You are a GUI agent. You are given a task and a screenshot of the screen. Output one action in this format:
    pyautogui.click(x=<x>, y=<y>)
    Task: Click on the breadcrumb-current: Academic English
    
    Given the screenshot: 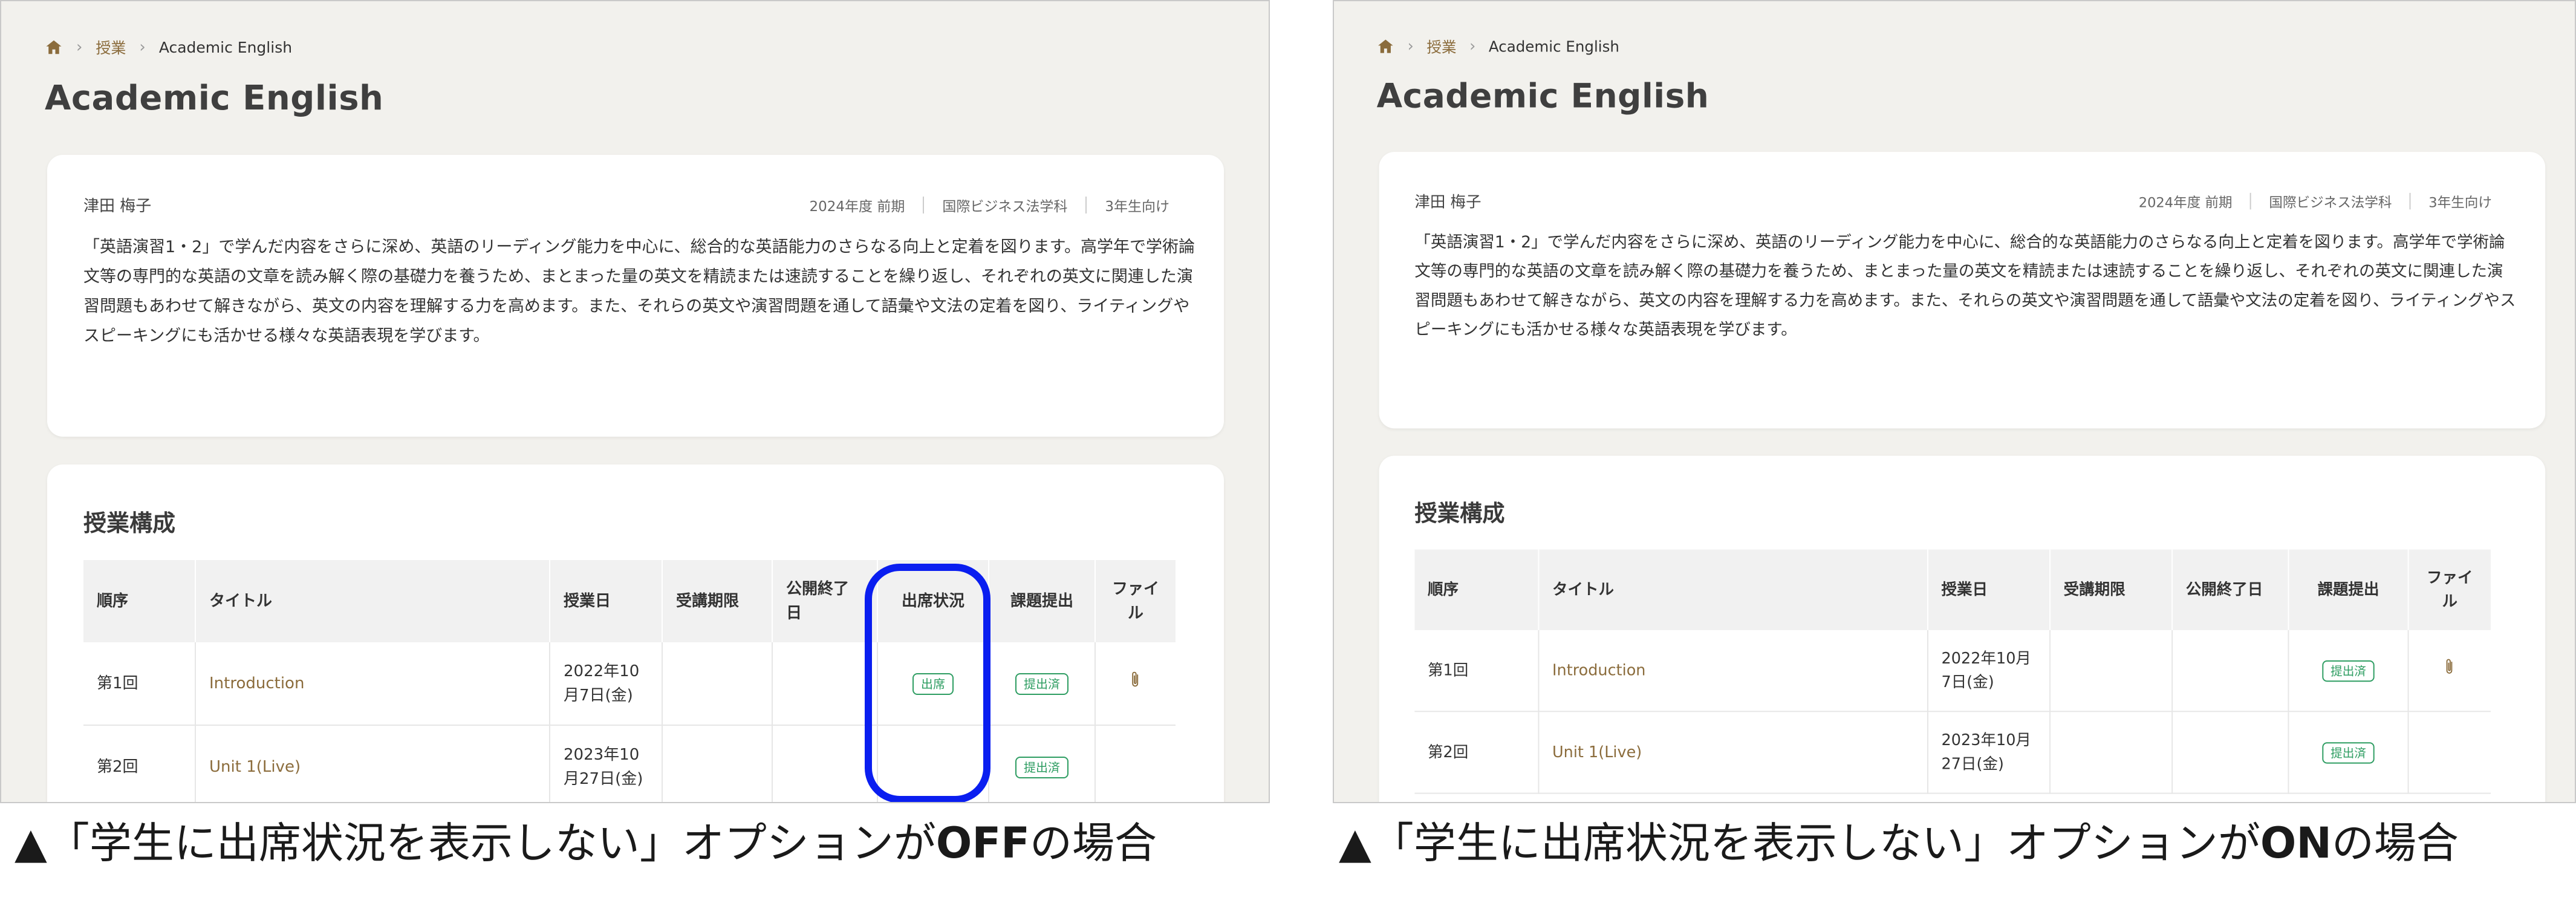 What is the action you would take?
    pyautogui.click(x=1553, y=46)
    